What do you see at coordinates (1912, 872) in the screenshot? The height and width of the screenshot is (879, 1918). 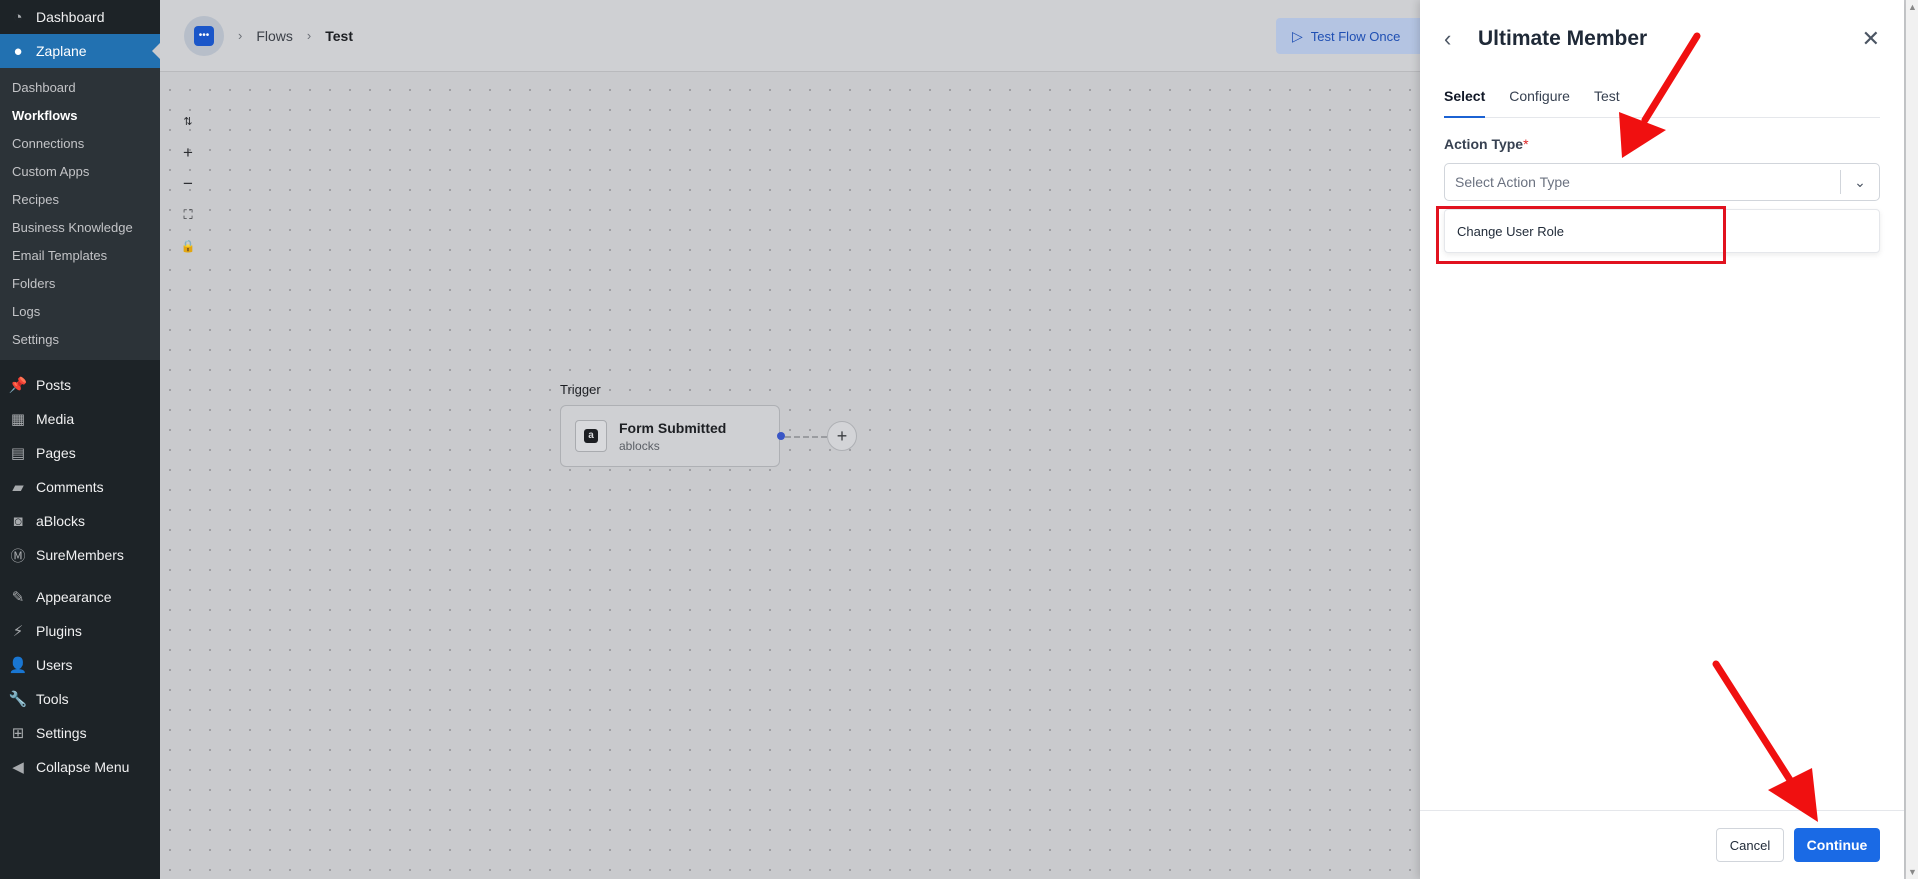 I see `scroll-down-icon: ▼` at bounding box center [1912, 872].